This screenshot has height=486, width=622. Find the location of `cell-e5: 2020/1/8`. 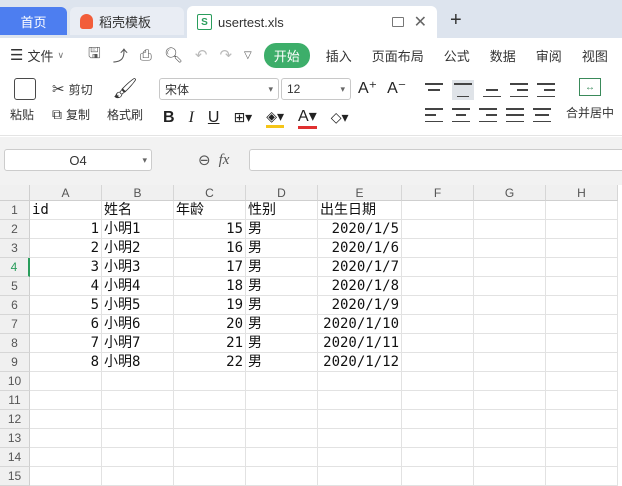

cell-e5: 2020/1/8 is located at coordinates (360, 286).